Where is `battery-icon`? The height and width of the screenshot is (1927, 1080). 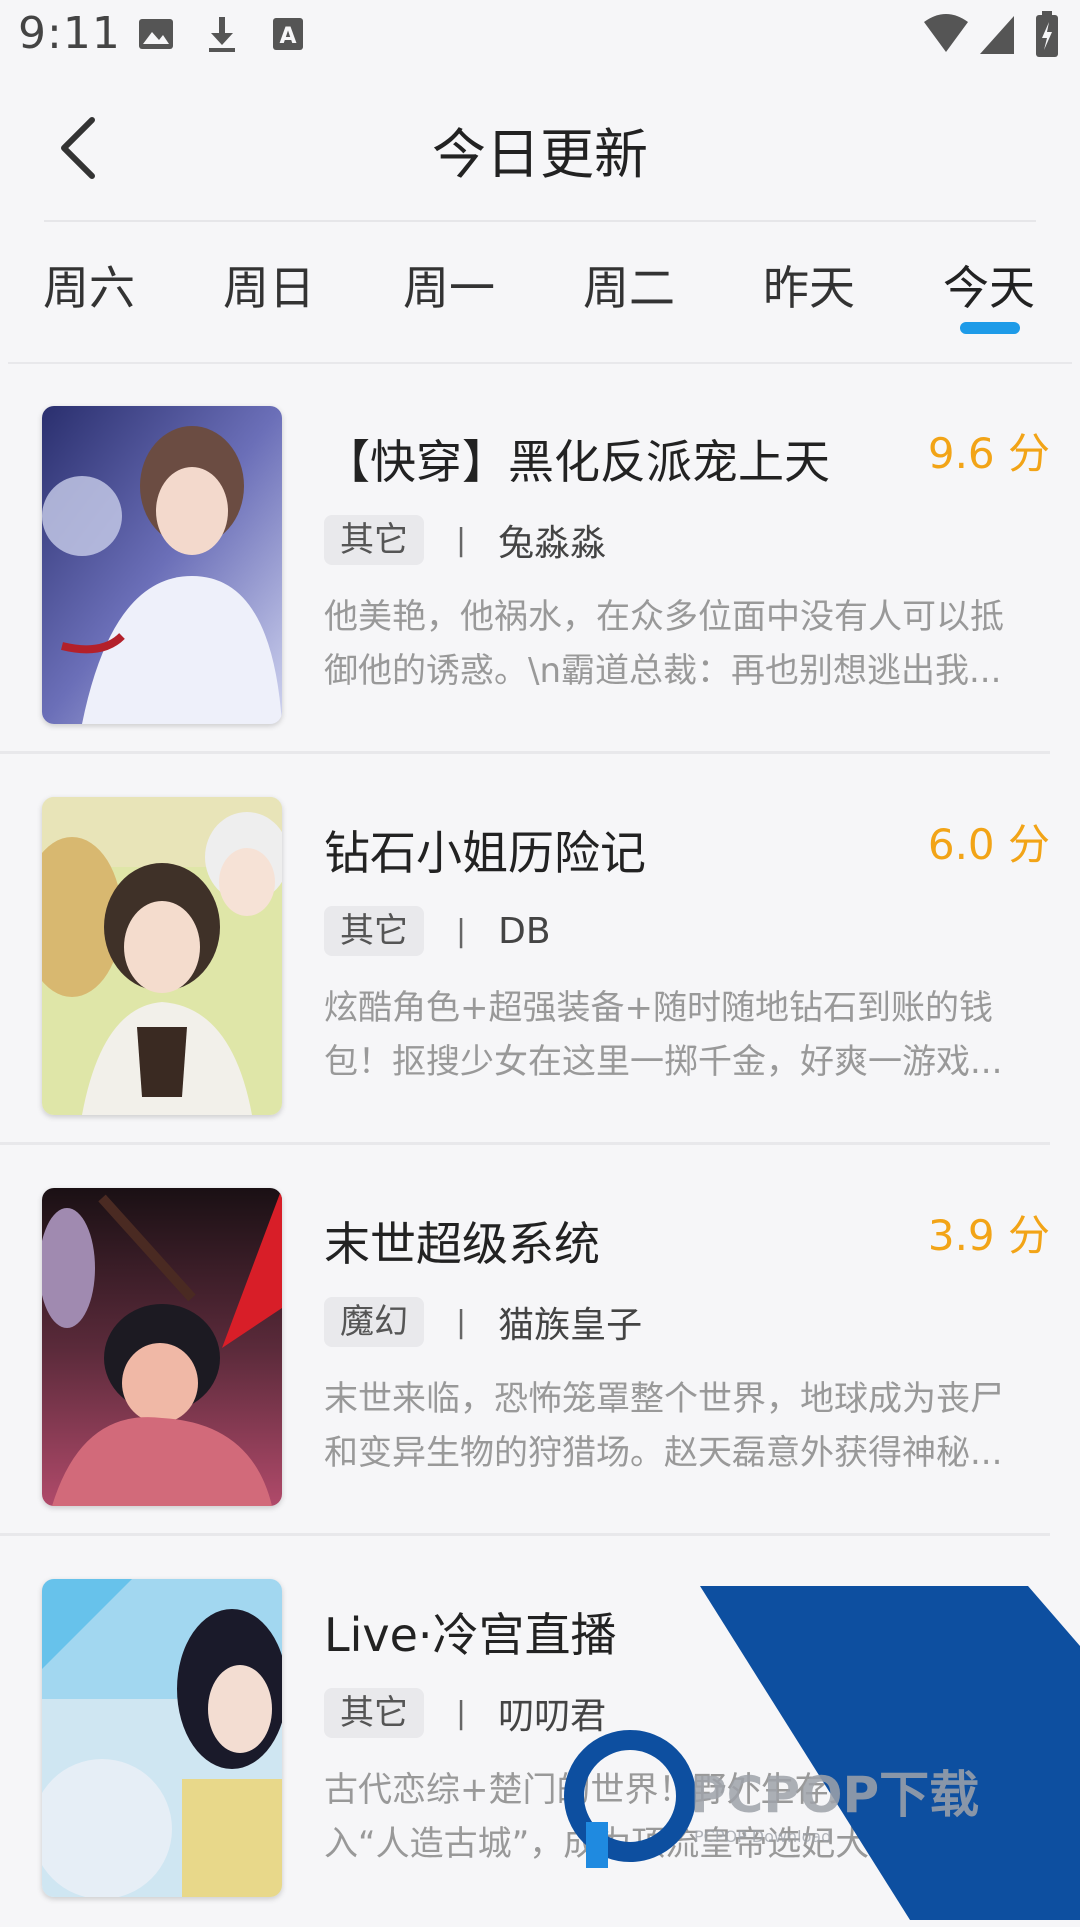
battery-icon is located at coordinates (1047, 34).